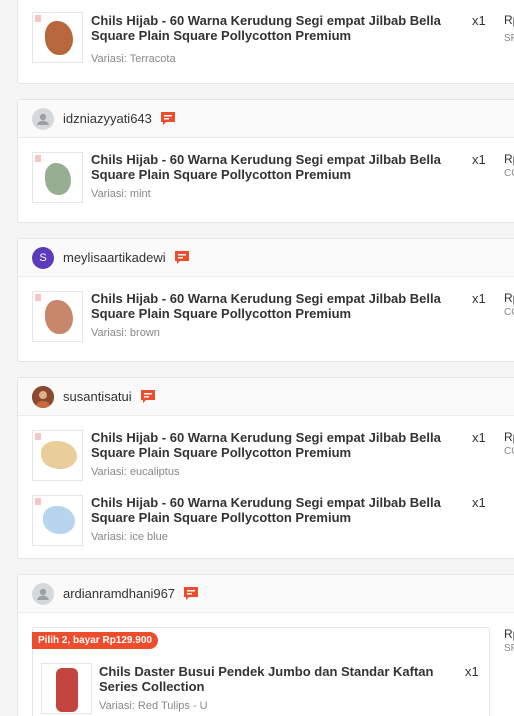 Image resolution: width=514 pixels, height=716 pixels. What do you see at coordinates (125, 333) in the screenshot?
I see `item-variant: Variasi: brown` at bounding box center [125, 333].